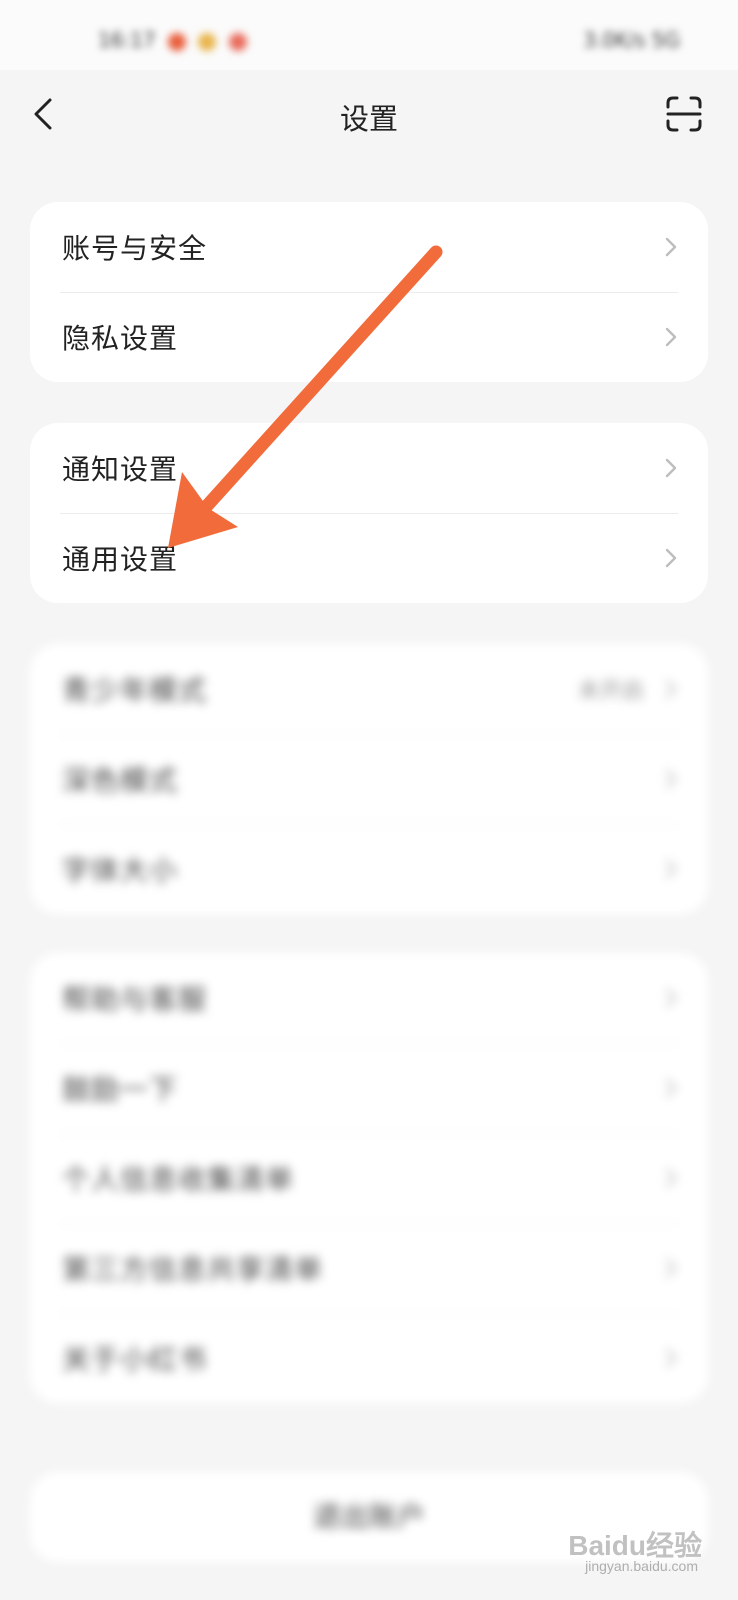 This screenshot has width=738, height=1600. Describe the element at coordinates (369, 337) in the screenshot. I see `privacy-settings-item: 隐私设置` at that location.